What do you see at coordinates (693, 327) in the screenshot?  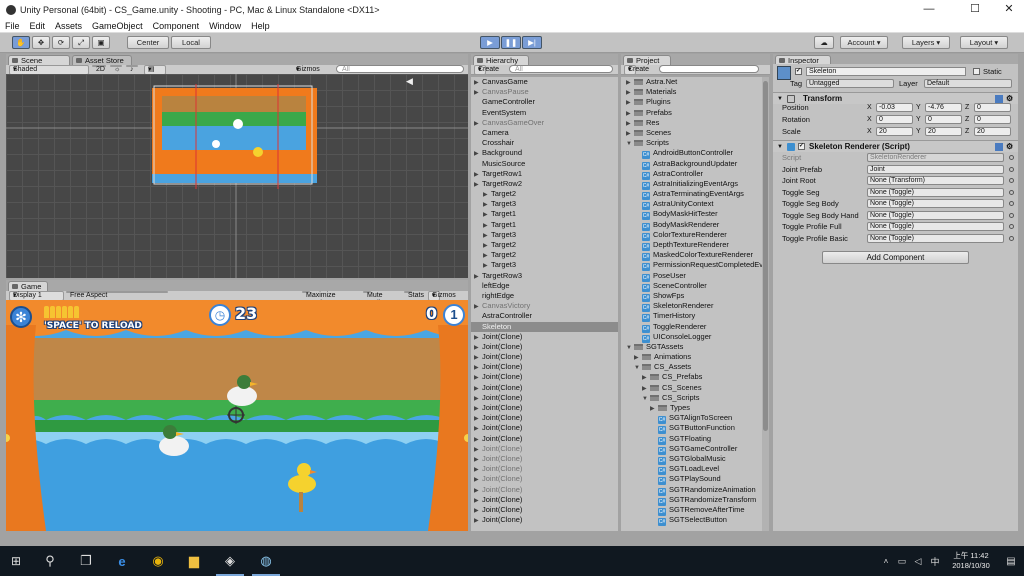 I see `project-item: C# ToggleRenderer` at bounding box center [693, 327].